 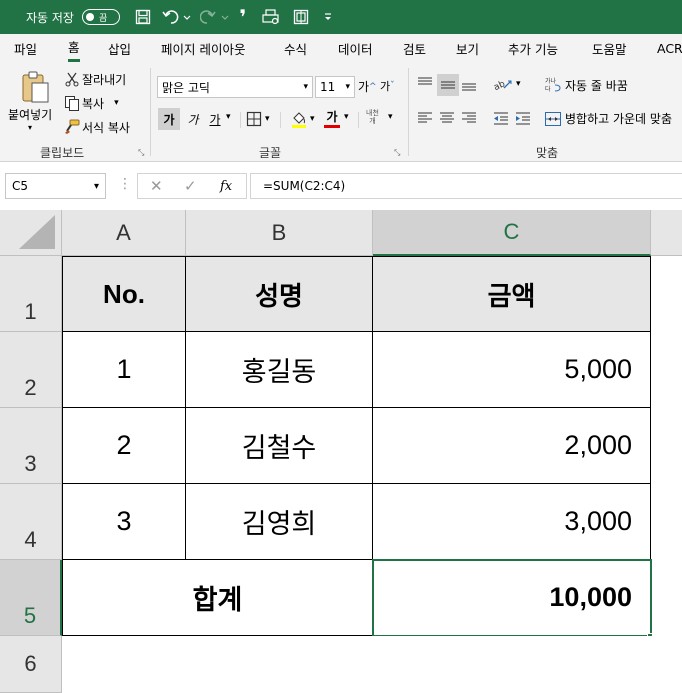 I want to click on cancel-icon: ✕, so click(x=156, y=186).